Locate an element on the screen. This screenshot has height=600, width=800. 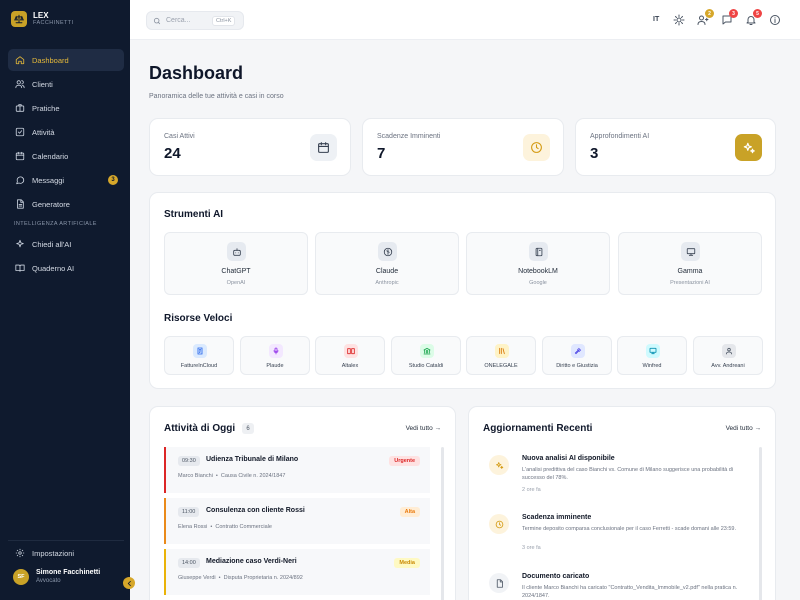
resource-name: Studio Cataldi is located at coordinates (426, 366).